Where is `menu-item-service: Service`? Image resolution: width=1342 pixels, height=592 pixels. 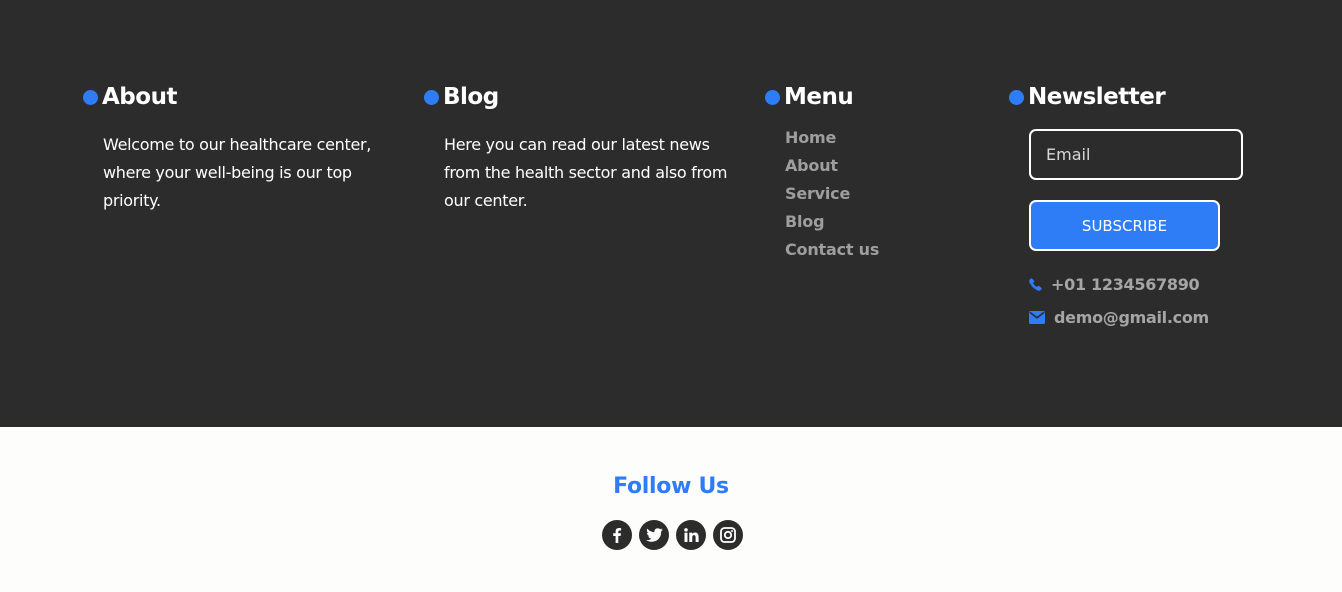
menu-item-service: Service is located at coordinates (885, 194).